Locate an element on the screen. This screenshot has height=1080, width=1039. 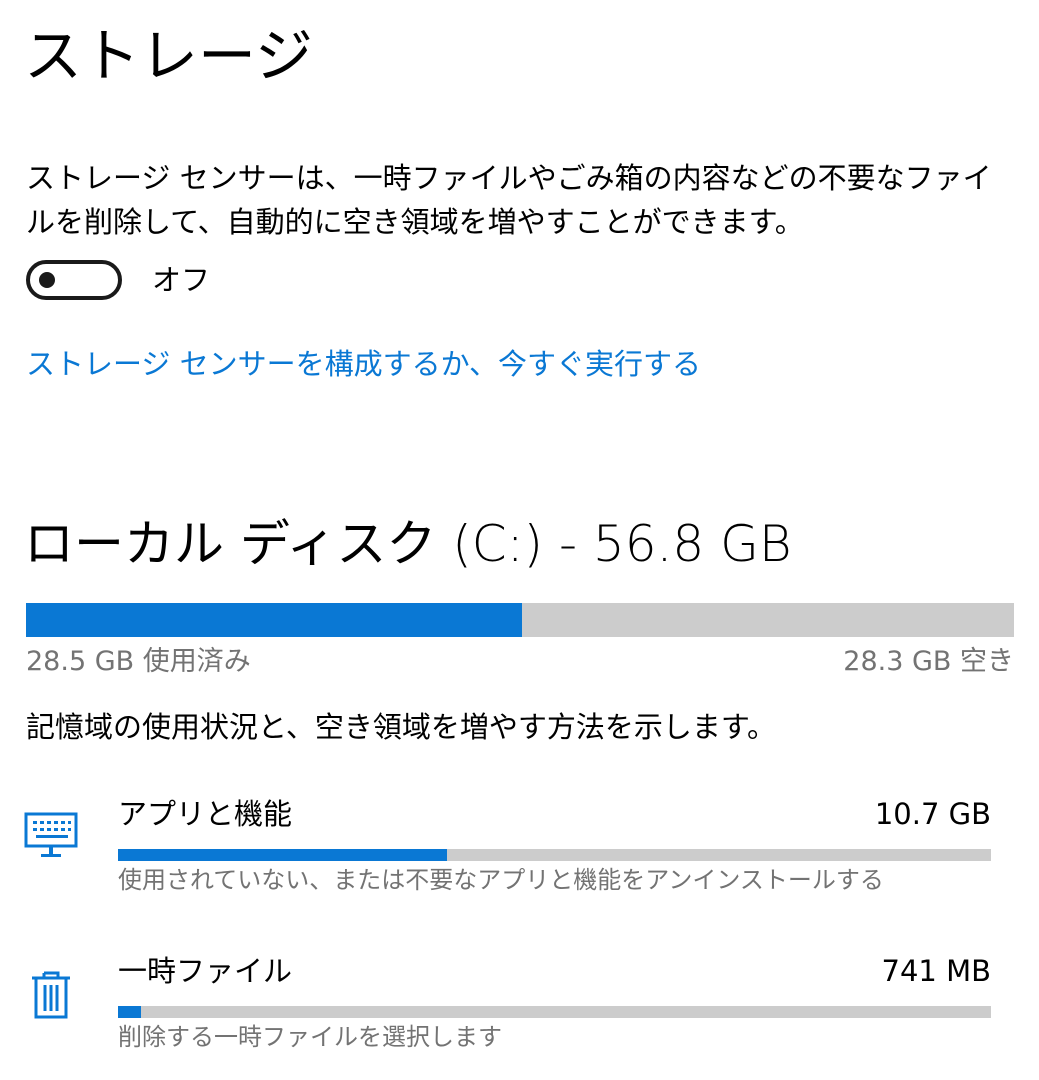
category-description: 削除する一時ファイルを選択します is located at coordinates (310, 1037).